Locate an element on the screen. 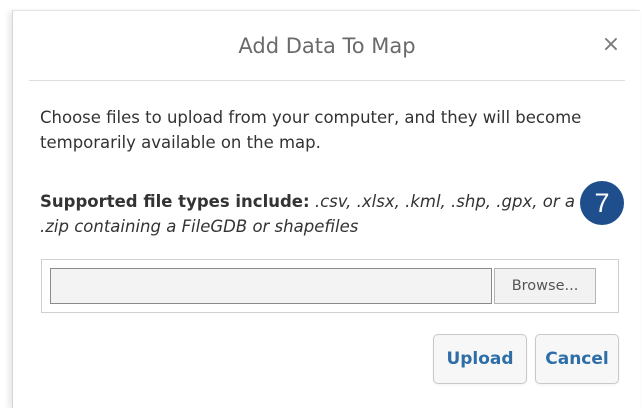  header-divider is located at coordinates (327, 80).